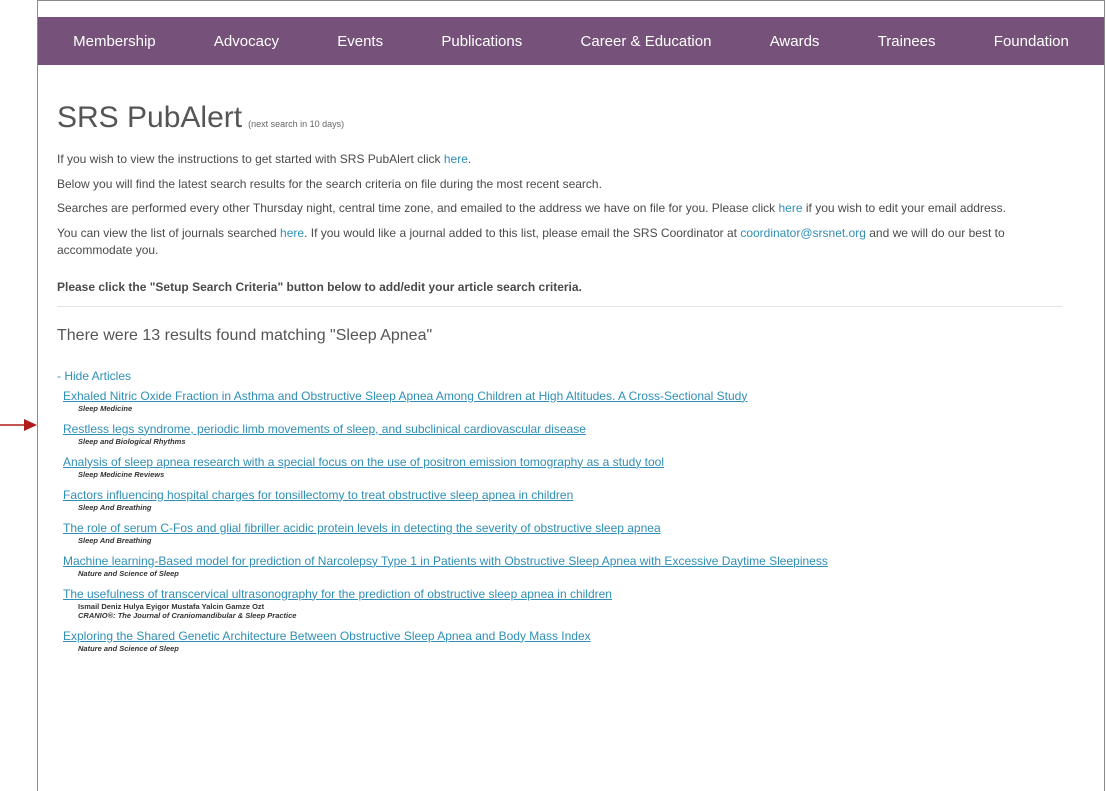  Describe the element at coordinates (803, 233) in the screenshot. I see `coordinator-email-link: coordinator@srsnet.org` at that location.